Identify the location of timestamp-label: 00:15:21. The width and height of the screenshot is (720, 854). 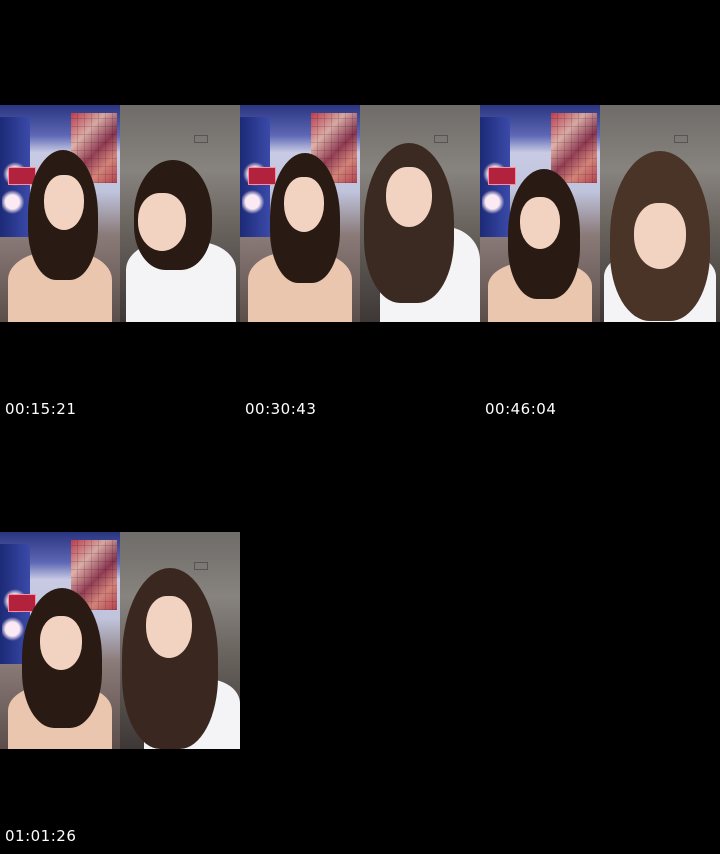
(41, 409).